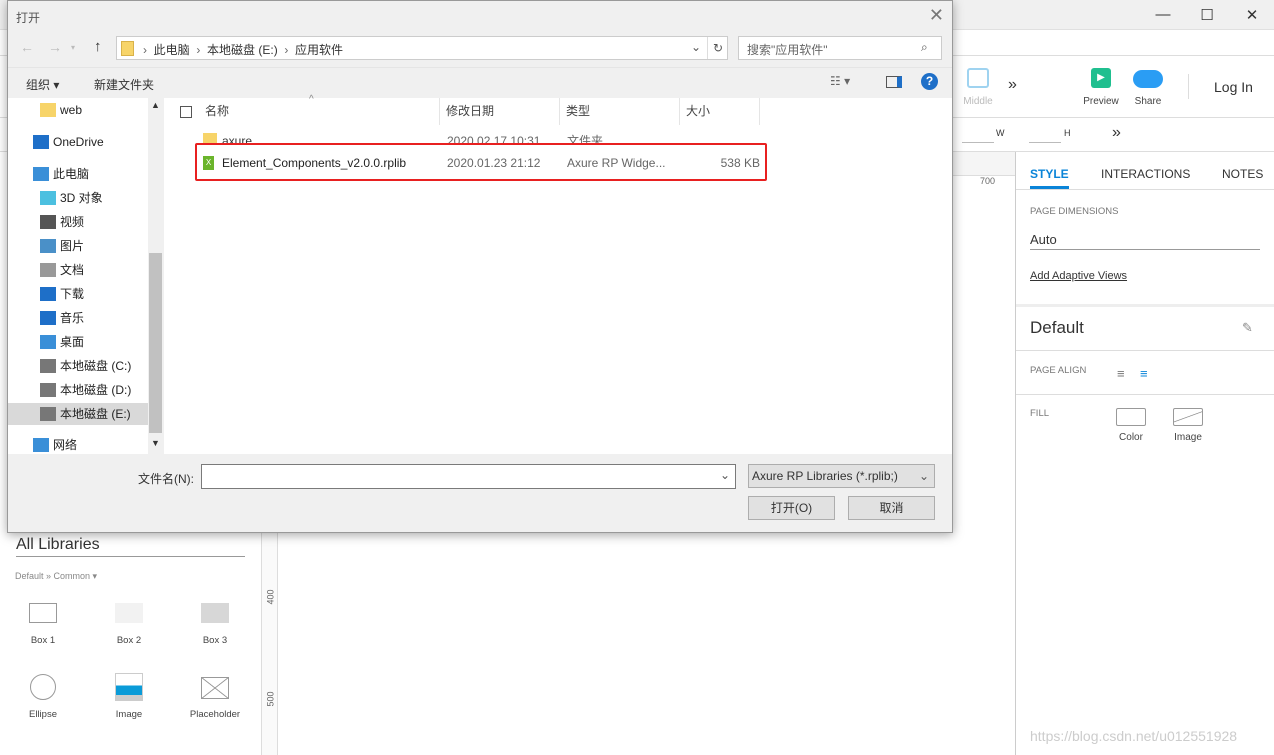 Image resolution: width=1274 pixels, height=755 pixels. Describe the element at coordinates (1188, 86) in the screenshot. I see `divider` at that location.